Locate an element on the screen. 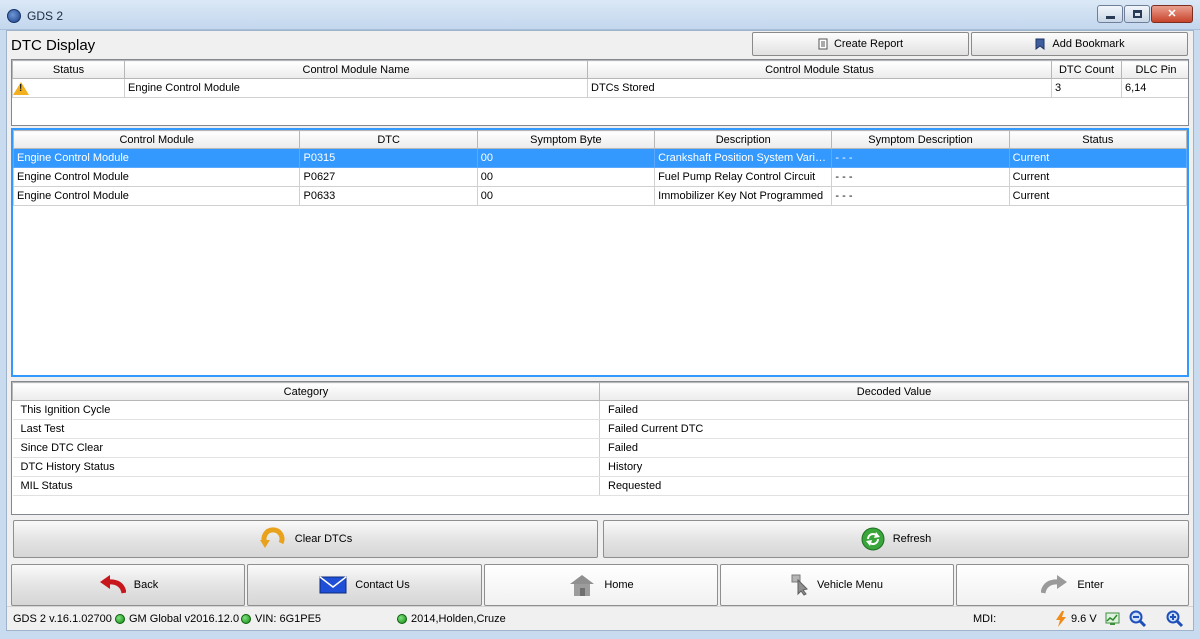 Image resolution: width=1200 pixels, height=639 pixels. maximize-button is located at coordinates (1137, 14).